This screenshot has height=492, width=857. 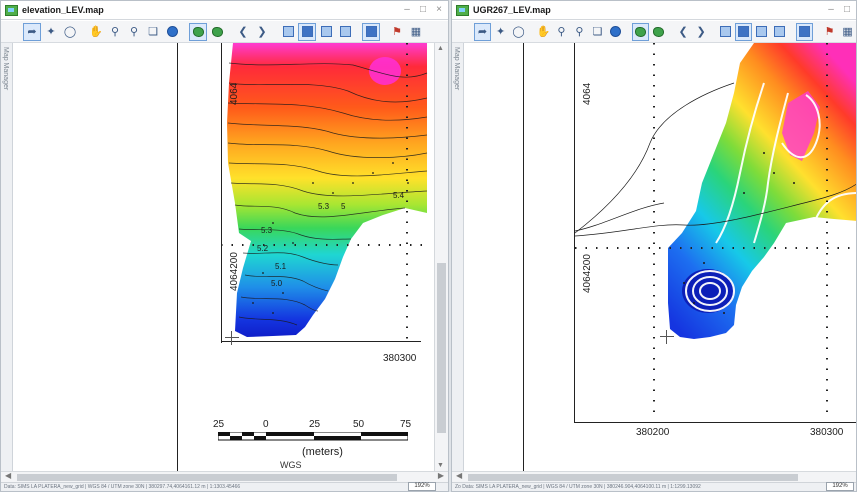 What do you see at coordinates (343, 206) in the screenshot?
I see `contour-label: 5` at bounding box center [343, 206].